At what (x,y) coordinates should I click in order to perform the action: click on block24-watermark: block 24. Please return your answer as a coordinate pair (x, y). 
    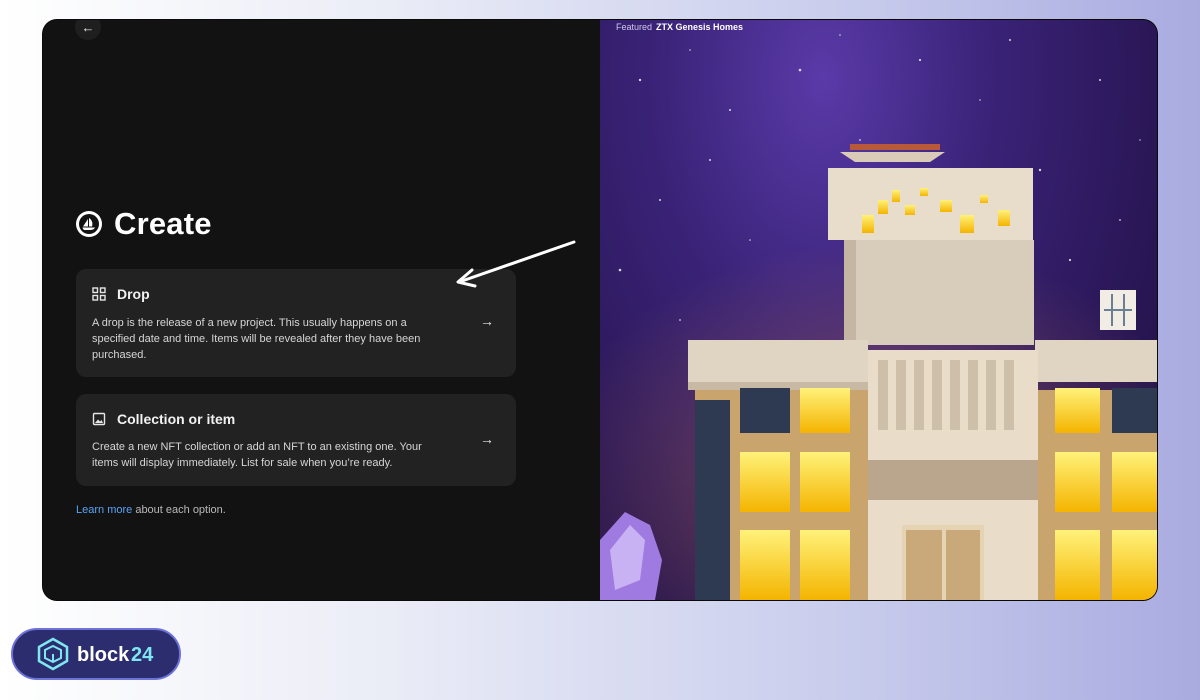
    Looking at the image, I should click on (96, 654).